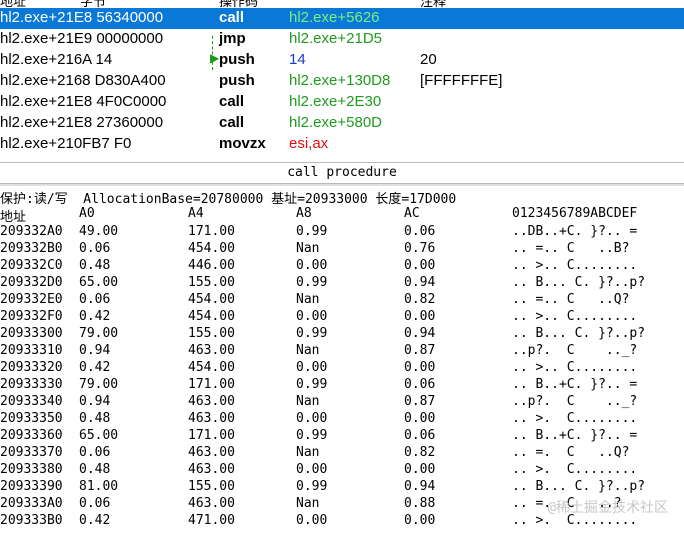 The width and height of the screenshot is (684, 533). What do you see at coordinates (342, 173) in the screenshot?
I see `instruction-description-bar: call procedure` at bounding box center [342, 173].